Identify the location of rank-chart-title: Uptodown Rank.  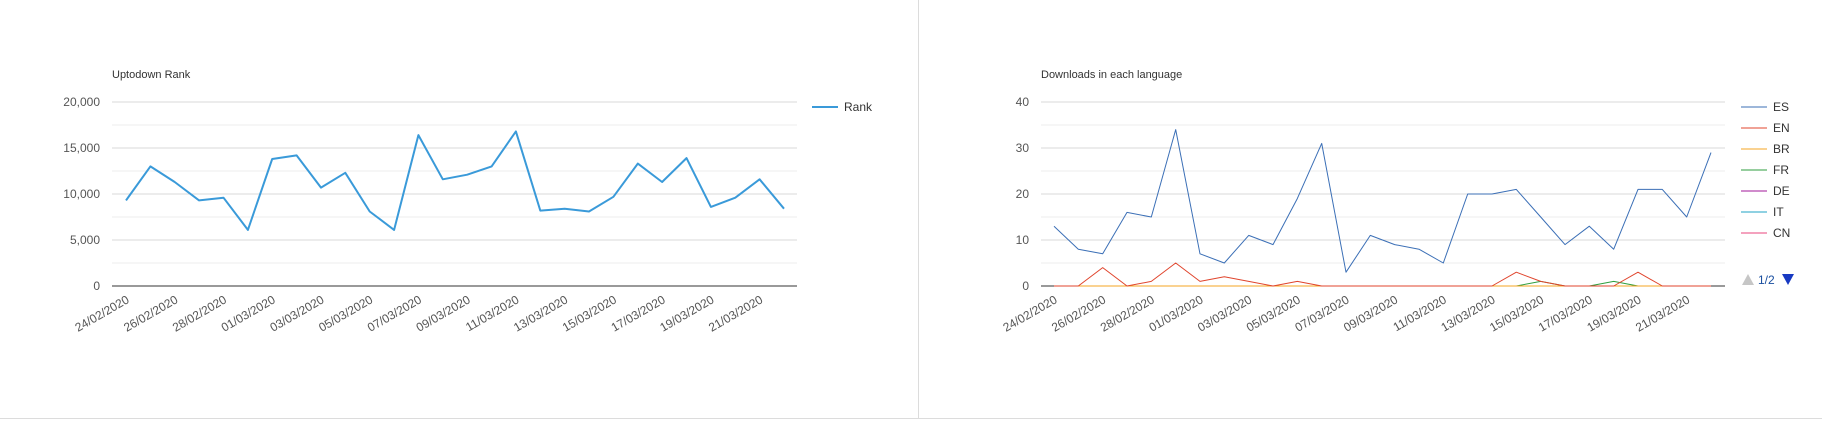
(151, 75).